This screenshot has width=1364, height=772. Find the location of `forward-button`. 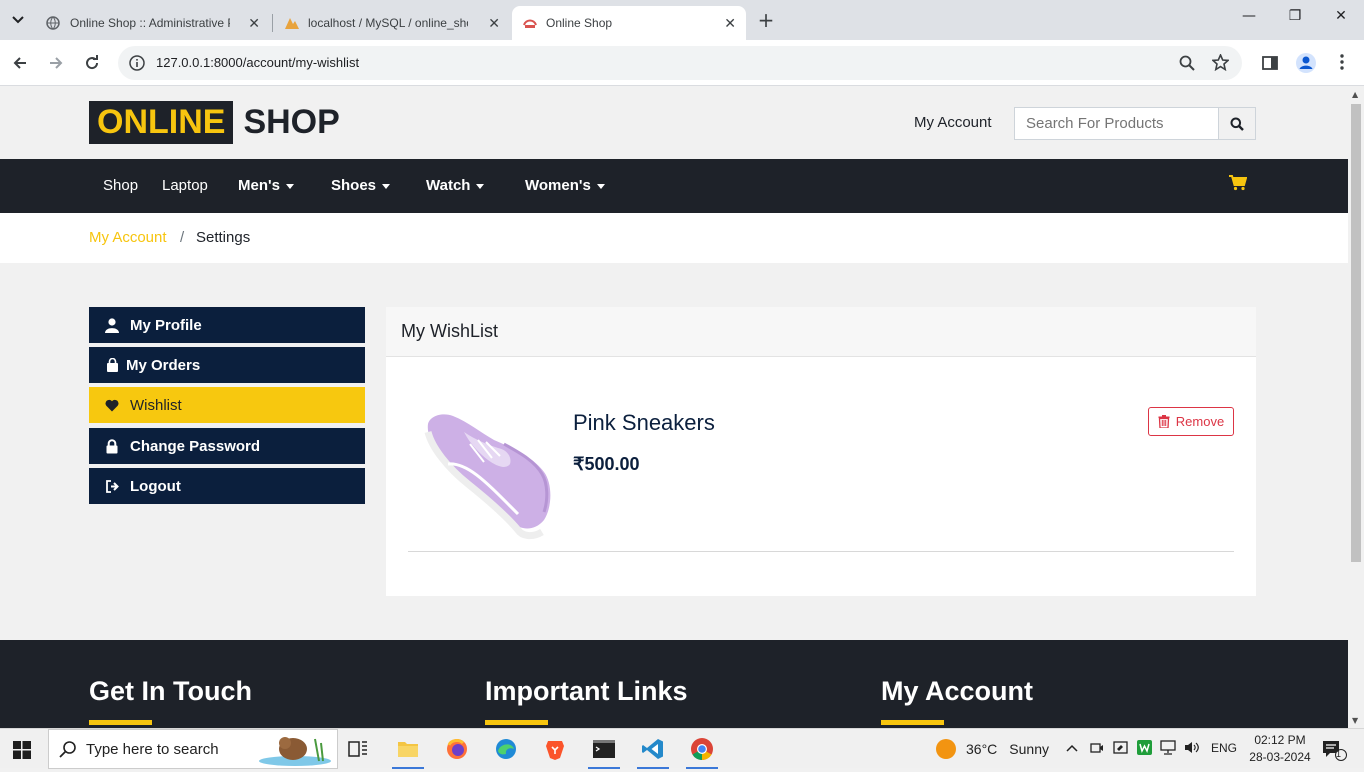

forward-button is located at coordinates (56, 63).